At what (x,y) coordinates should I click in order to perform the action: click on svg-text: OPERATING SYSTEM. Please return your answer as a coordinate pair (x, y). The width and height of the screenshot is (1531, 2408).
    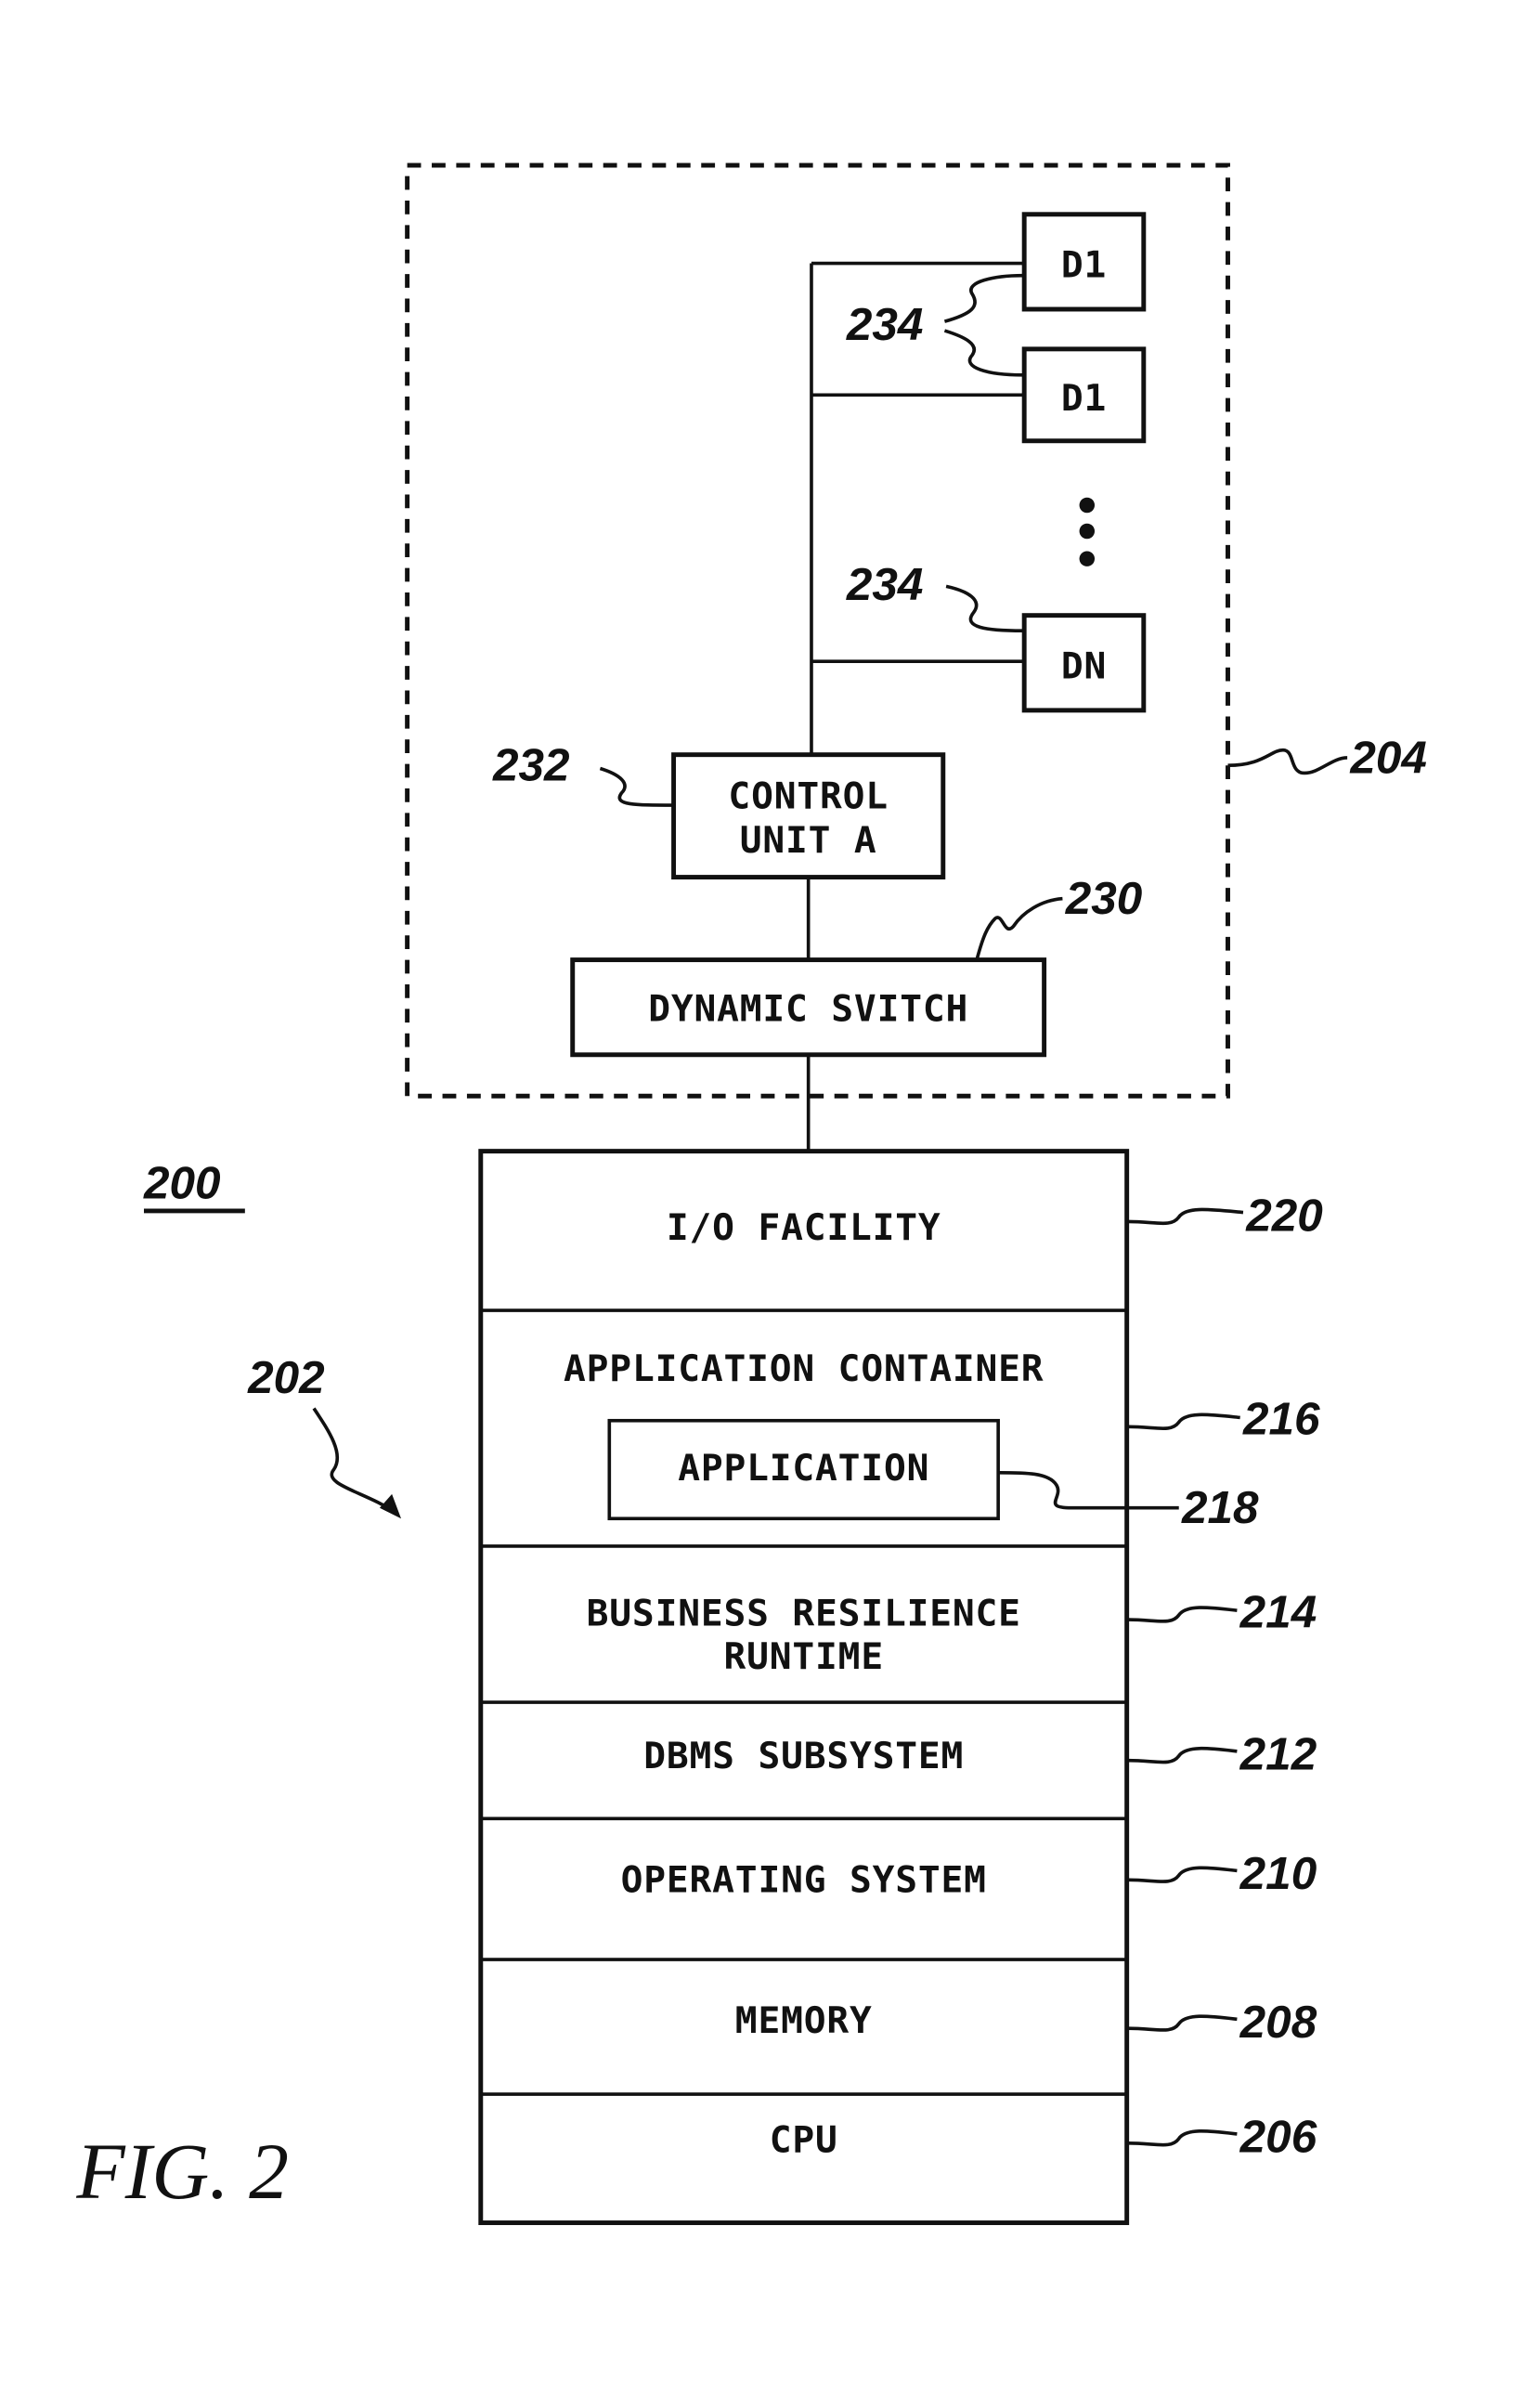
    Looking at the image, I should click on (804, 1880).